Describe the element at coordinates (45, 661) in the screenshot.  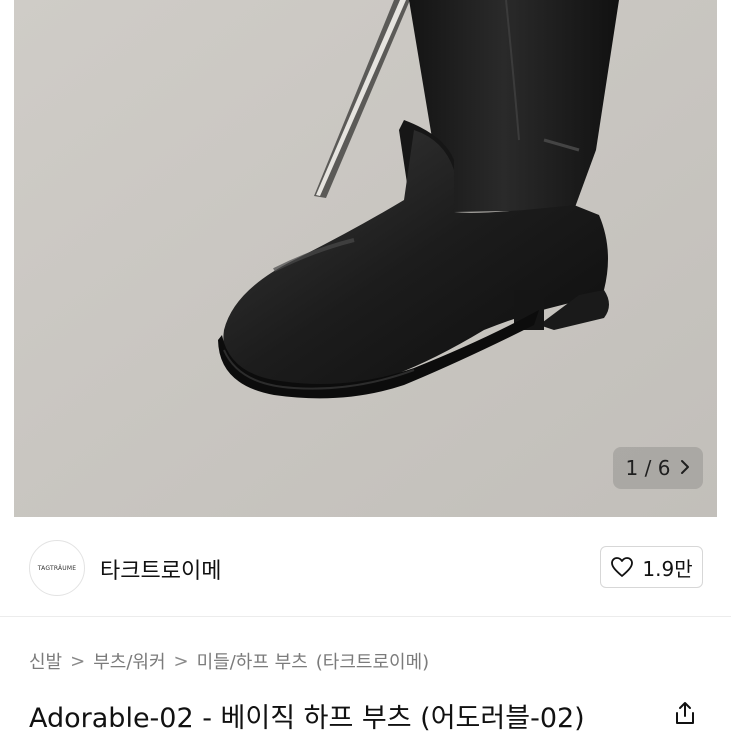
I see `breadcrumb-item-shoes: 신발` at that location.